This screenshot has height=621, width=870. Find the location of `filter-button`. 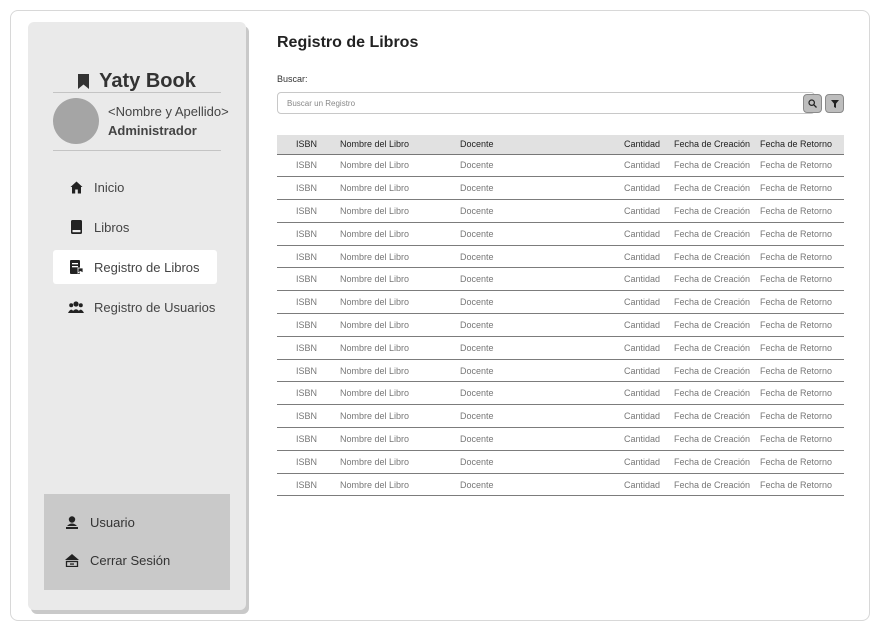

filter-button is located at coordinates (834, 103).